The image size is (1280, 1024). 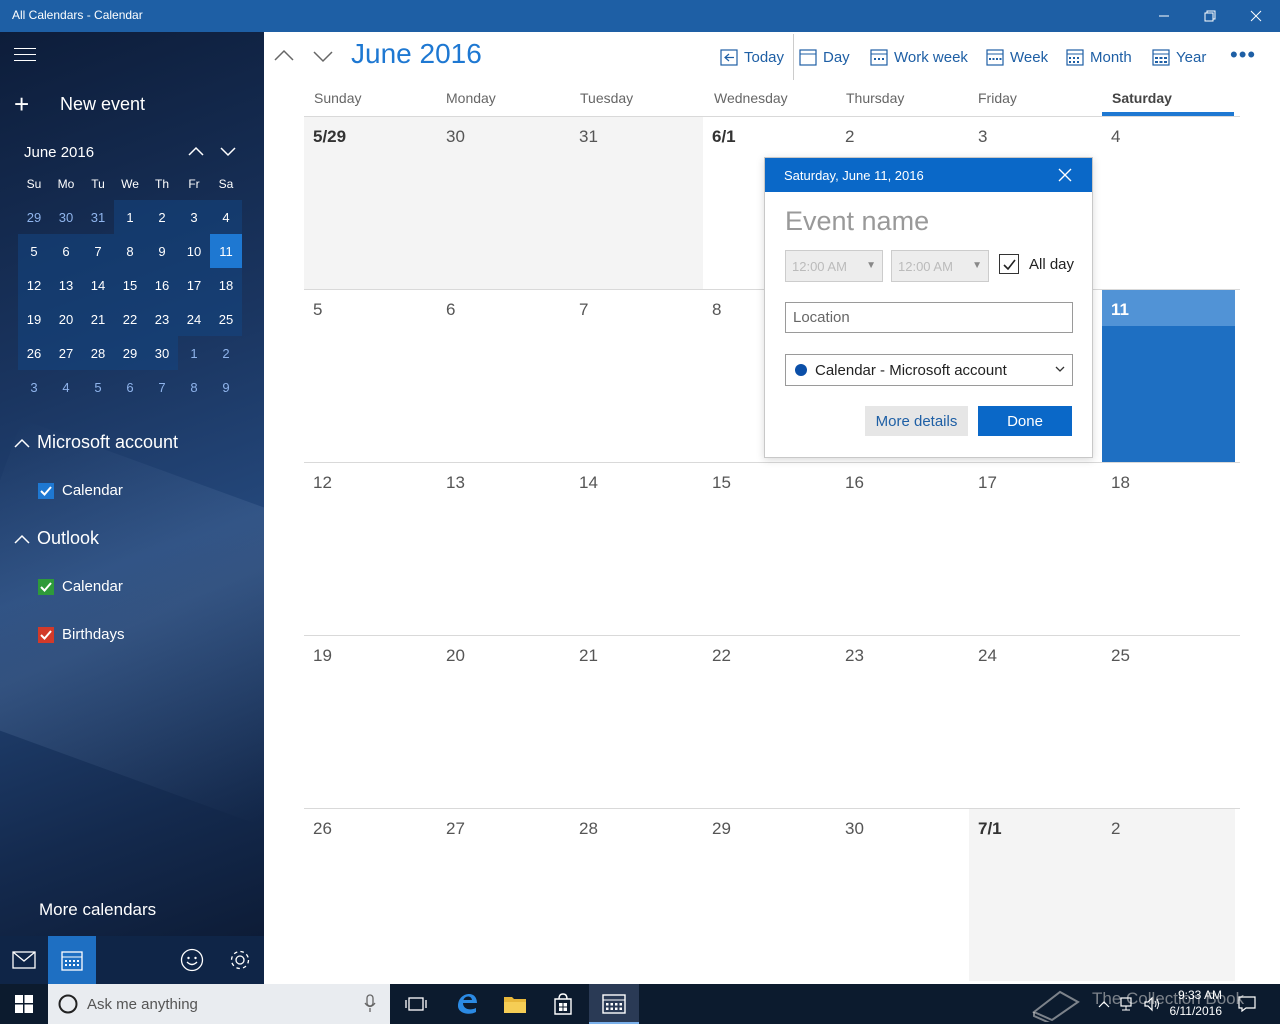 I want to click on calendar-item-outlook-birthdays: Birthdays, so click(x=81, y=634).